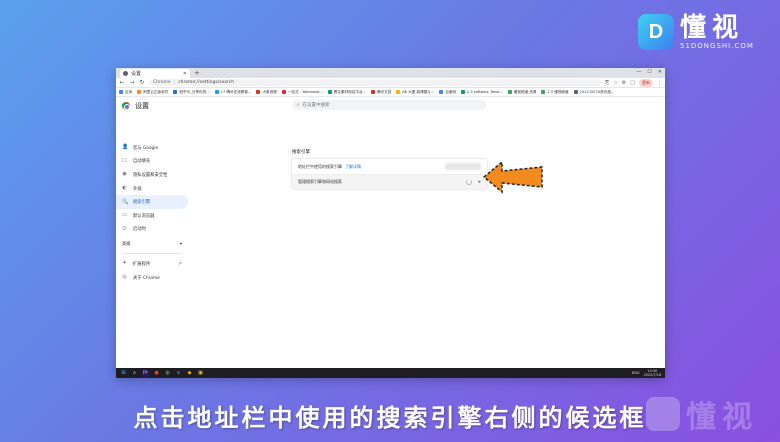 This screenshot has height=442, width=780. What do you see at coordinates (142, 106) in the screenshot?
I see `page-title: 设置` at bounding box center [142, 106].